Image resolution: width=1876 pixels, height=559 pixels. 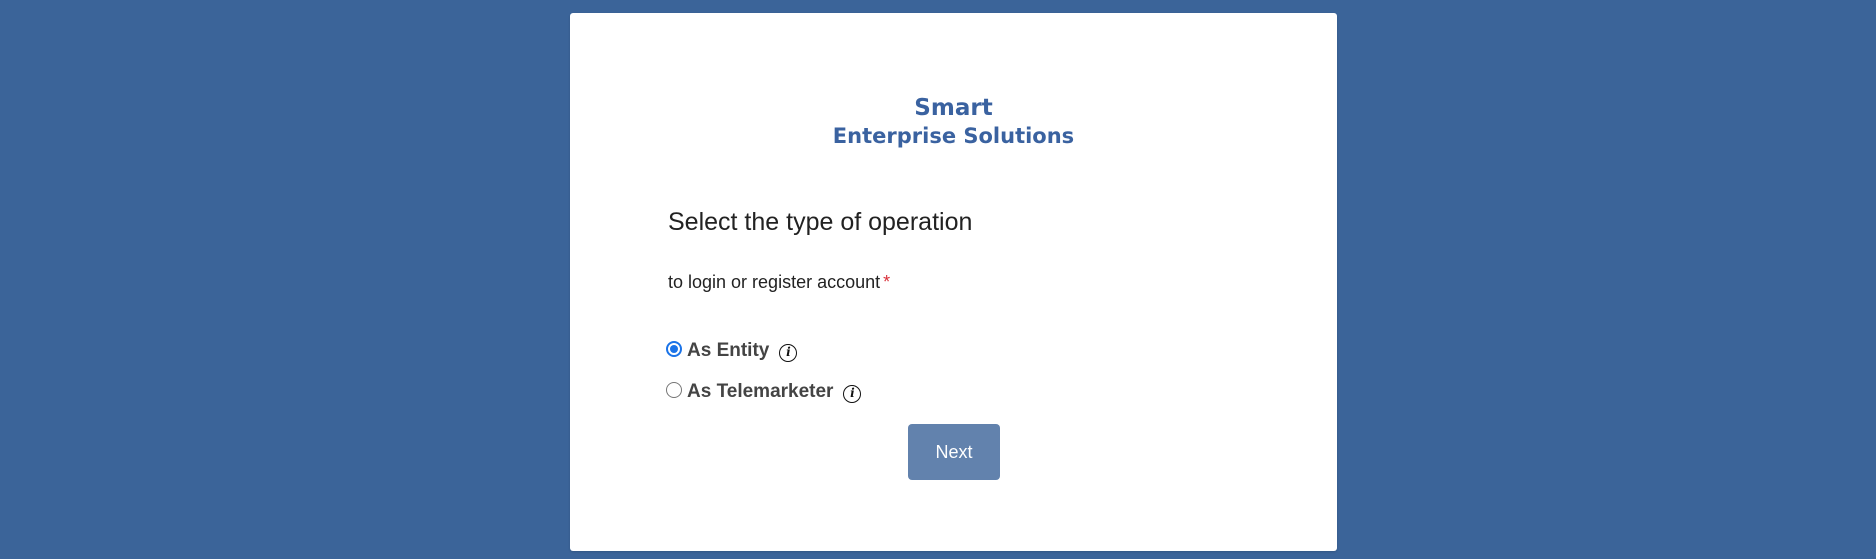 What do you see at coordinates (674, 349) in the screenshot?
I see `radio-entity` at bounding box center [674, 349].